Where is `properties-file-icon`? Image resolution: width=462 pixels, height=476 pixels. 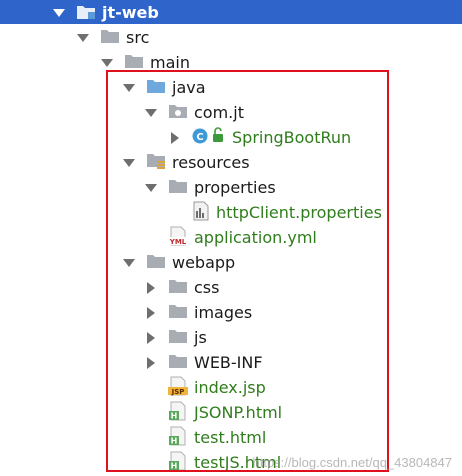 properties-file-icon is located at coordinates (201, 213).